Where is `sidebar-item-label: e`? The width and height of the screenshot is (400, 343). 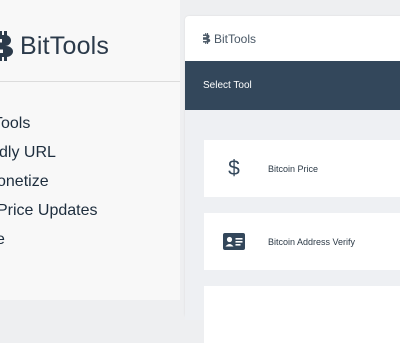
sidebar-item-label: e is located at coordinates (2, 239).